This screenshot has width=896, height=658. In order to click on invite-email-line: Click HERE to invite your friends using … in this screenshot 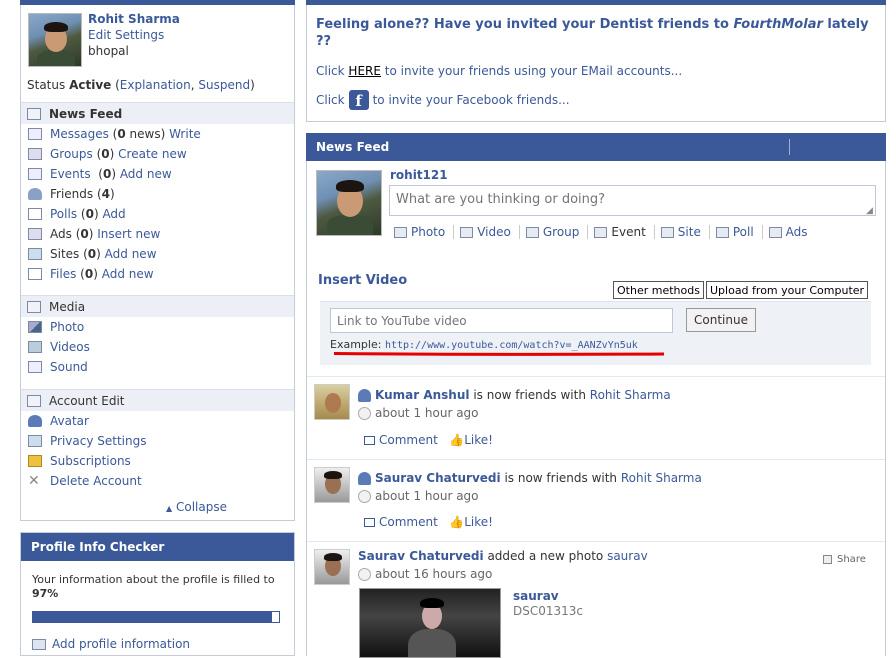, I will do `click(499, 71)`.